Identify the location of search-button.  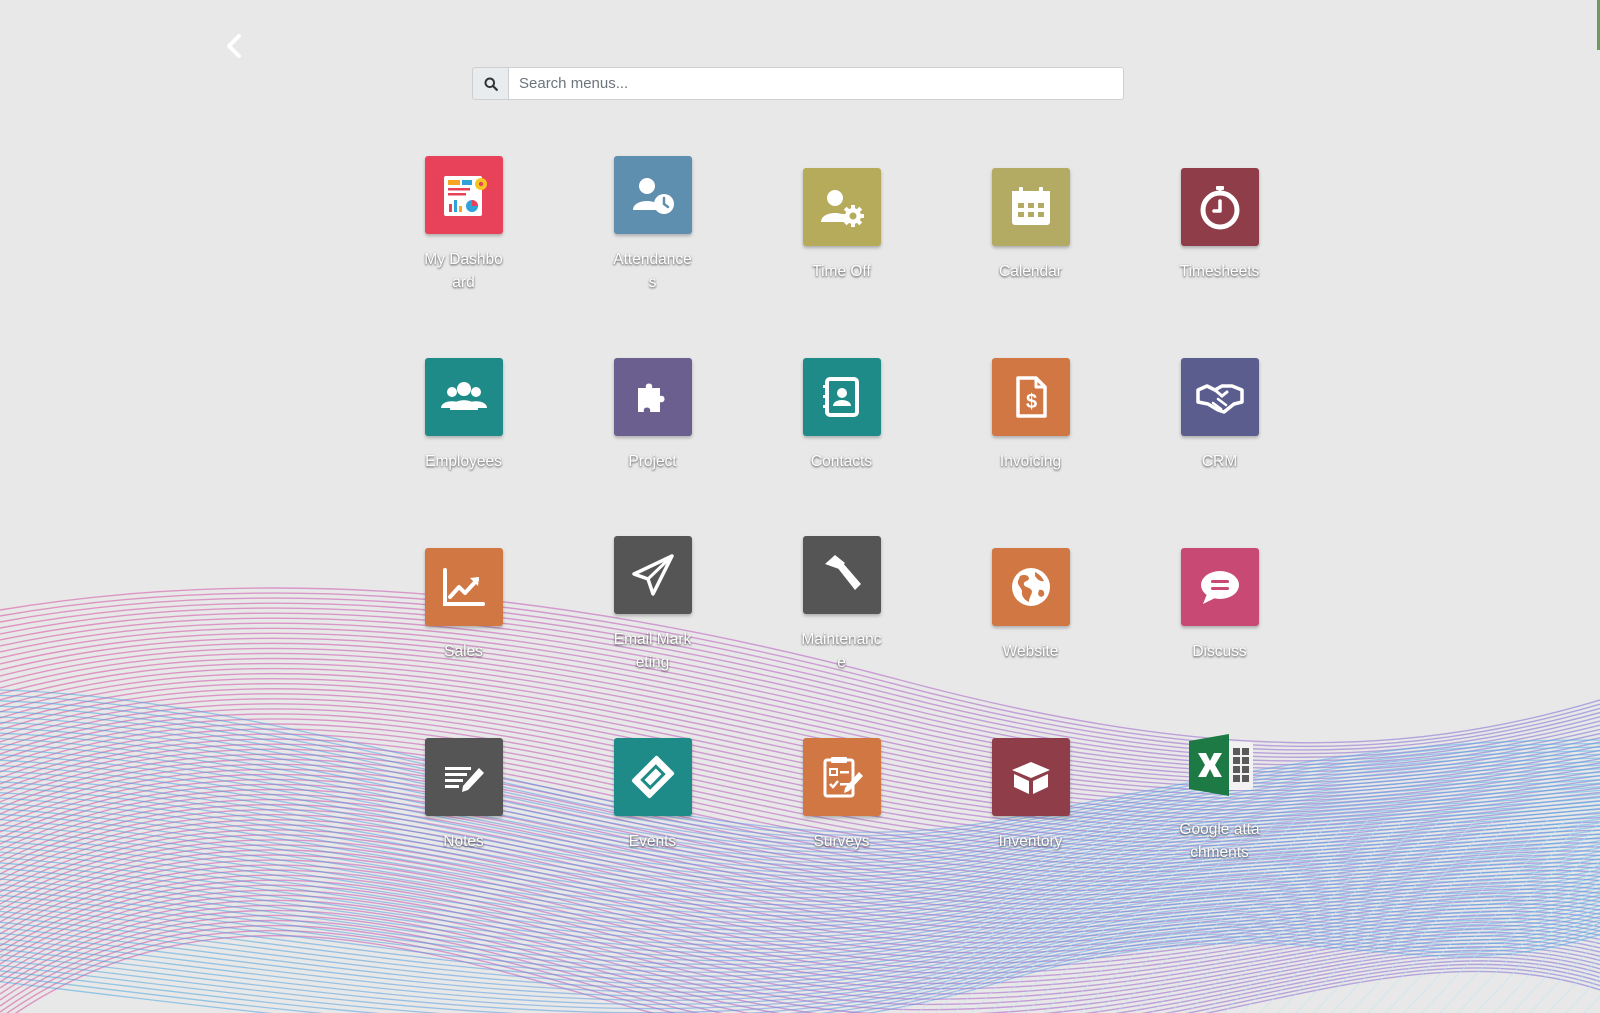
(490, 83).